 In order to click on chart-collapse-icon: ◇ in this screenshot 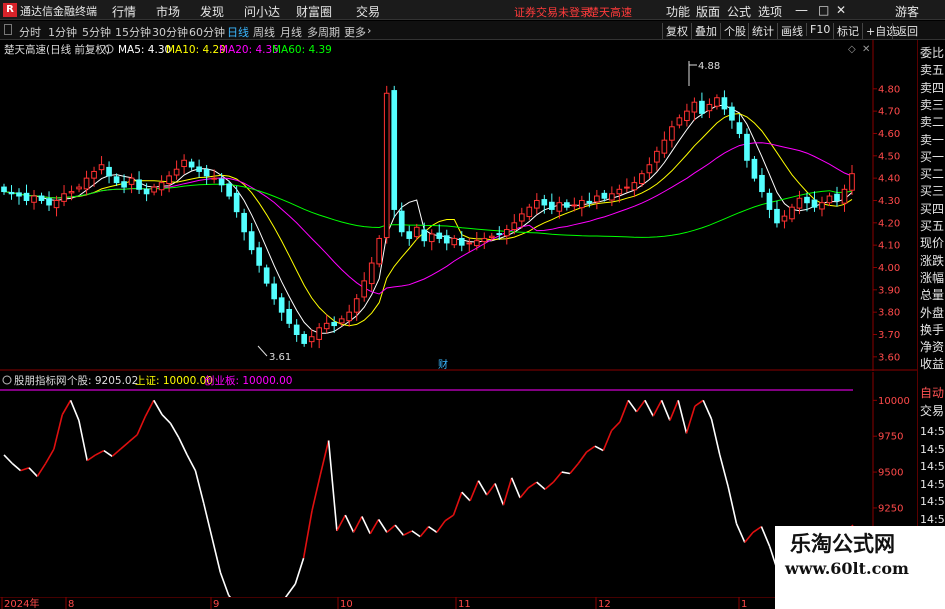, I will do `click(852, 49)`.